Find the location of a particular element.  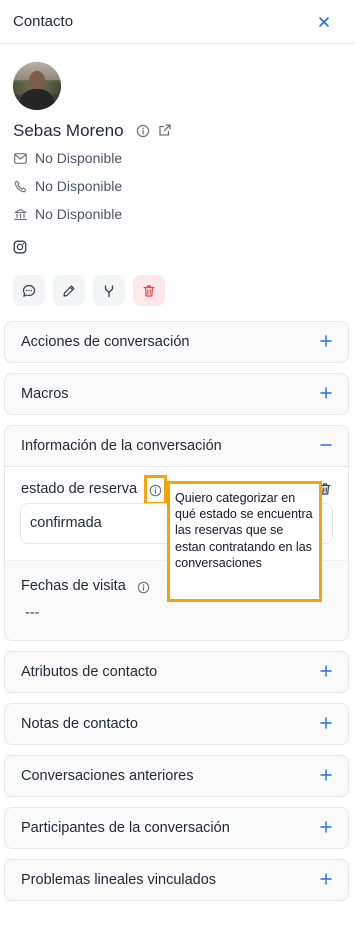

close-icon is located at coordinates (324, 22).